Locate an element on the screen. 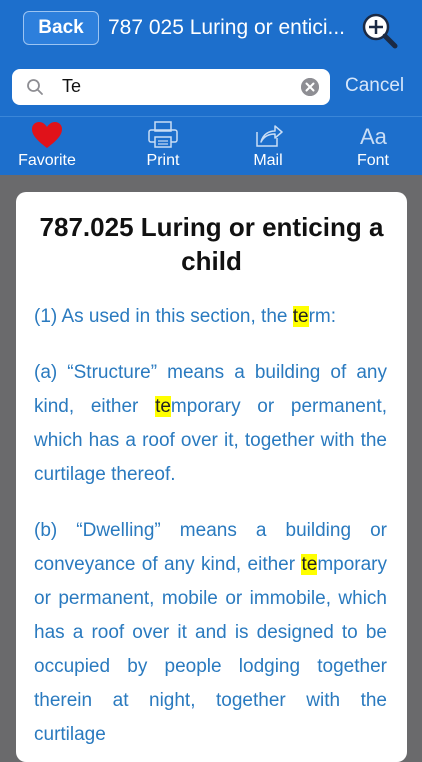 The image size is (422, 762). search-bar: Te Cancel is located at coordinates (211, 89).